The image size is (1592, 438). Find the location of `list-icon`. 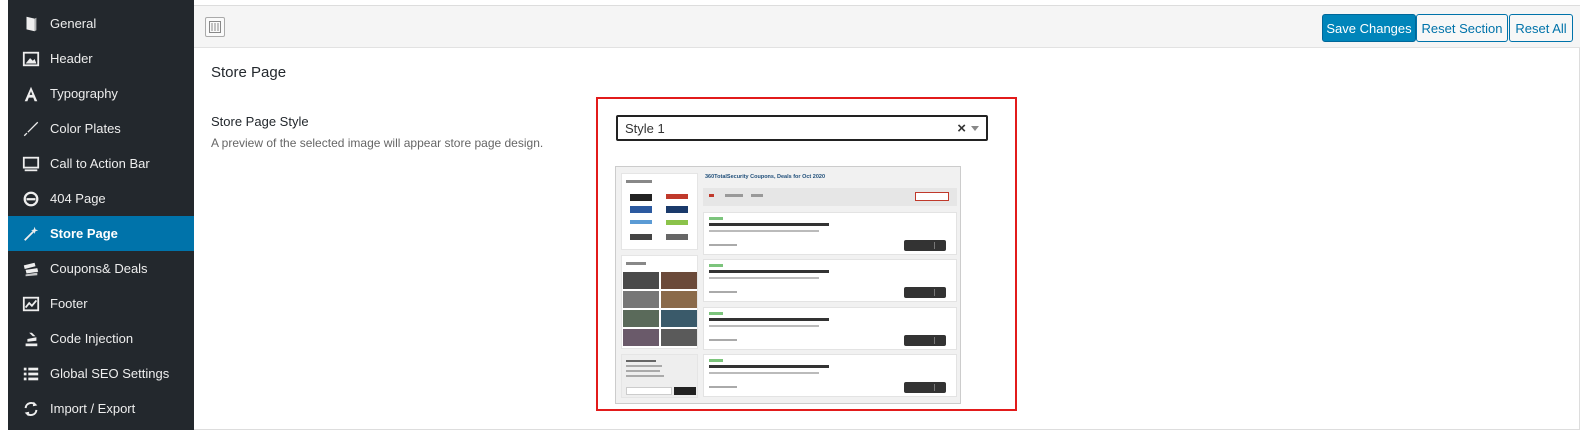

list-icon is located at coordinates (31, 374).